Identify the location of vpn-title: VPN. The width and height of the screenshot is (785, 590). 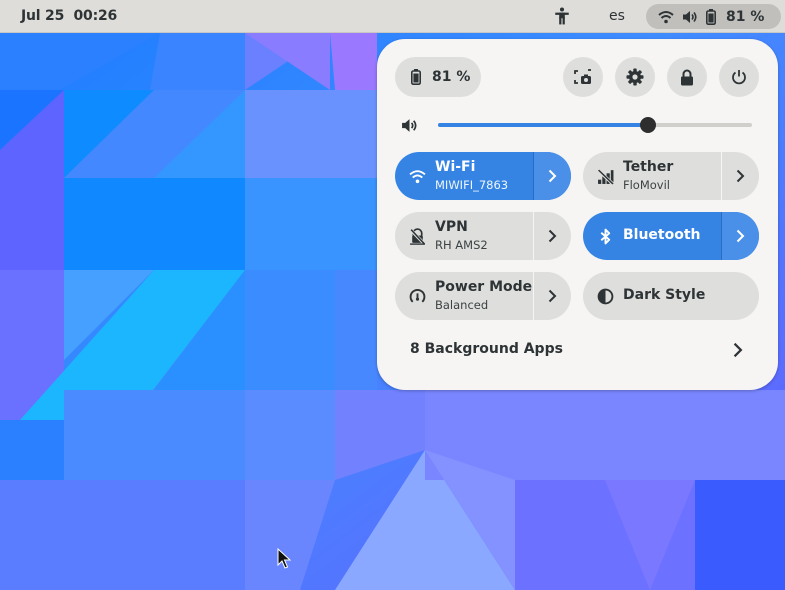
(451, 227).